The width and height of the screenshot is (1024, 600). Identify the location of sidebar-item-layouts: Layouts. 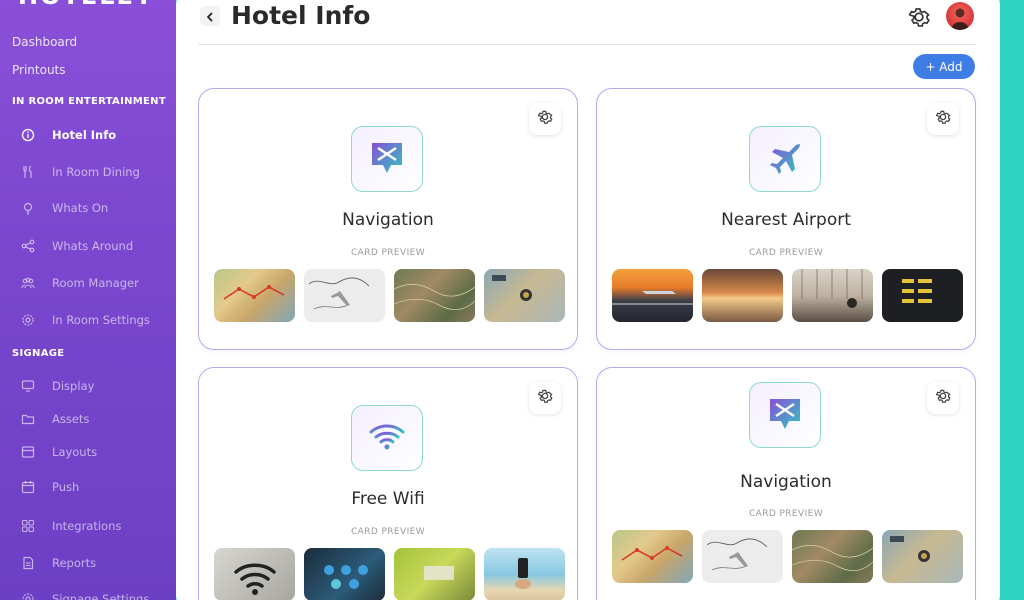
(88, 452).